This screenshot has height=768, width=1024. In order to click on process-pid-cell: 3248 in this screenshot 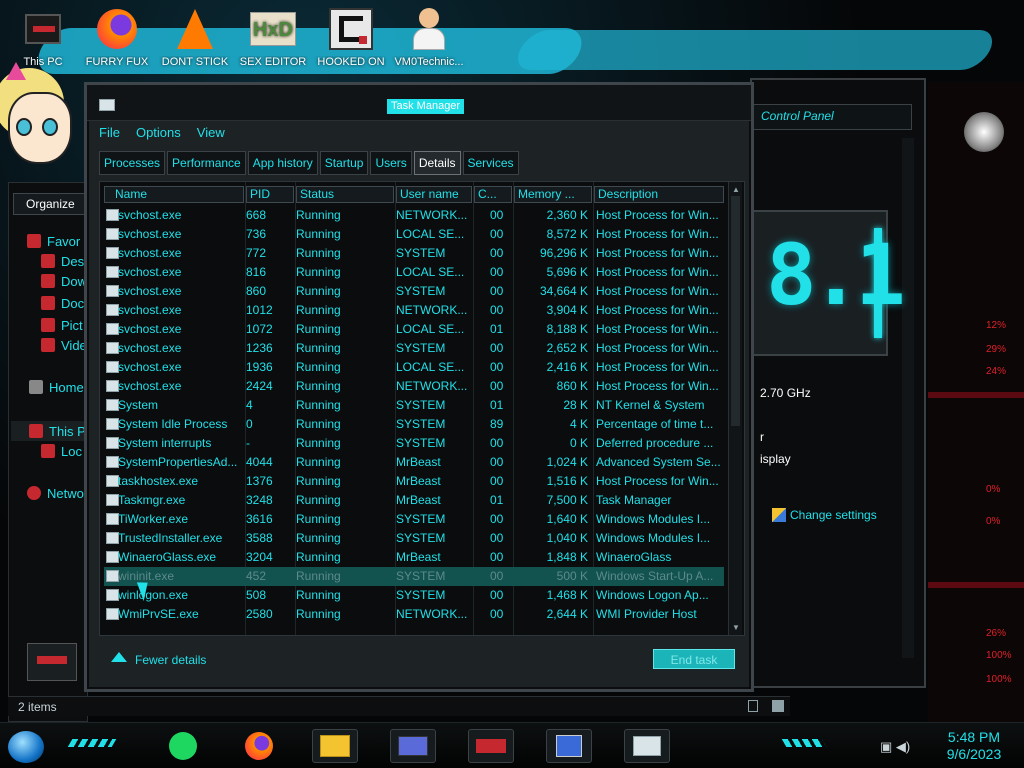, I will do `click(259, 500)`.